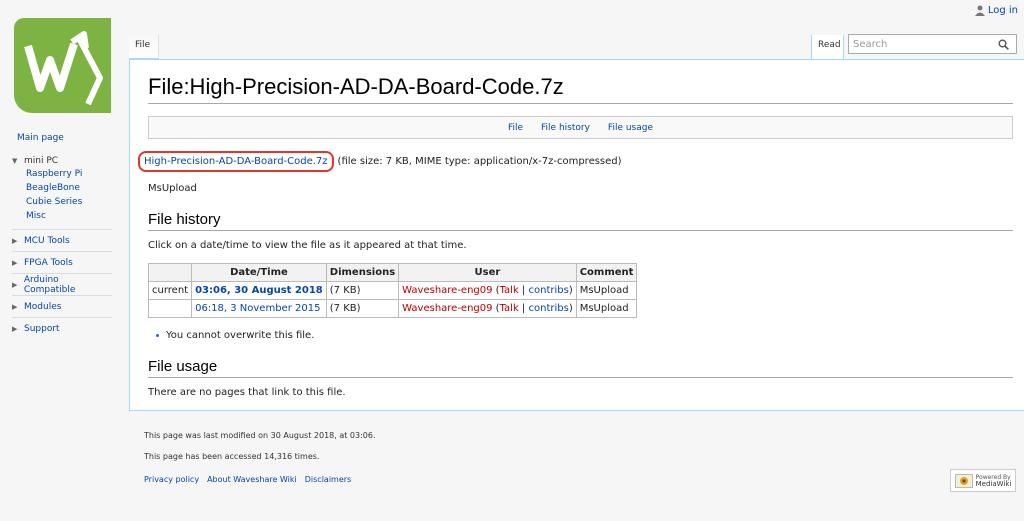  Describe the element at coordinates (53, 188) in the screenshot. I see `sidebar-item-beaglebone: BeagleBone` at that location.